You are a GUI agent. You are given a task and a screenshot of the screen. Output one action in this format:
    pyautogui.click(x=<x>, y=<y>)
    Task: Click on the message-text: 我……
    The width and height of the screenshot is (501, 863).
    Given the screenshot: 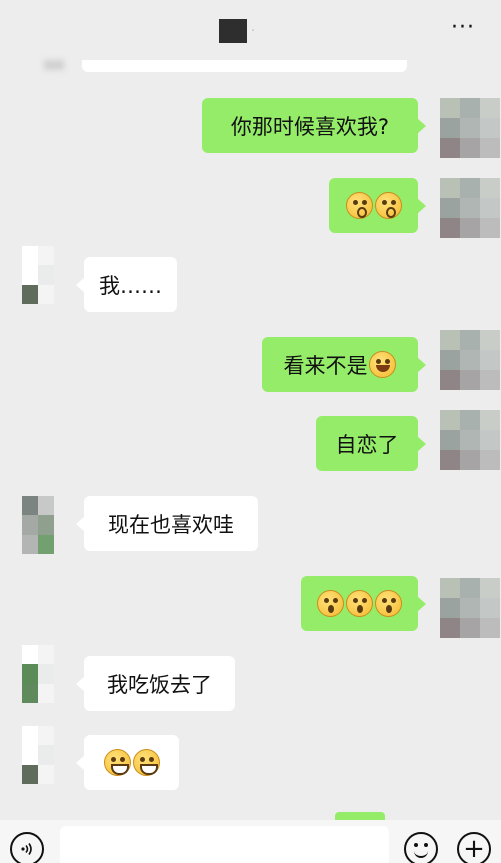 What is the action you would take?
    pyautogui.click(x=130, y=285)
    